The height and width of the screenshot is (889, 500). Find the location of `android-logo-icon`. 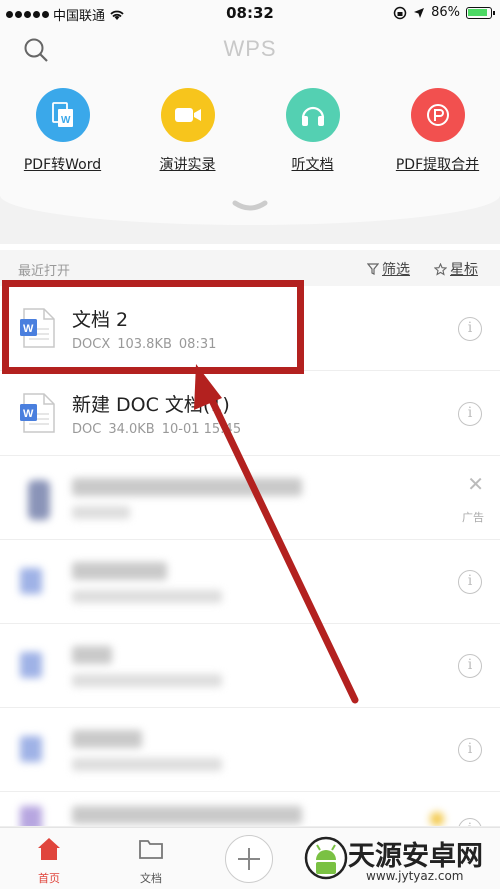

android-logo-icon is located at coordinates (326, 858).